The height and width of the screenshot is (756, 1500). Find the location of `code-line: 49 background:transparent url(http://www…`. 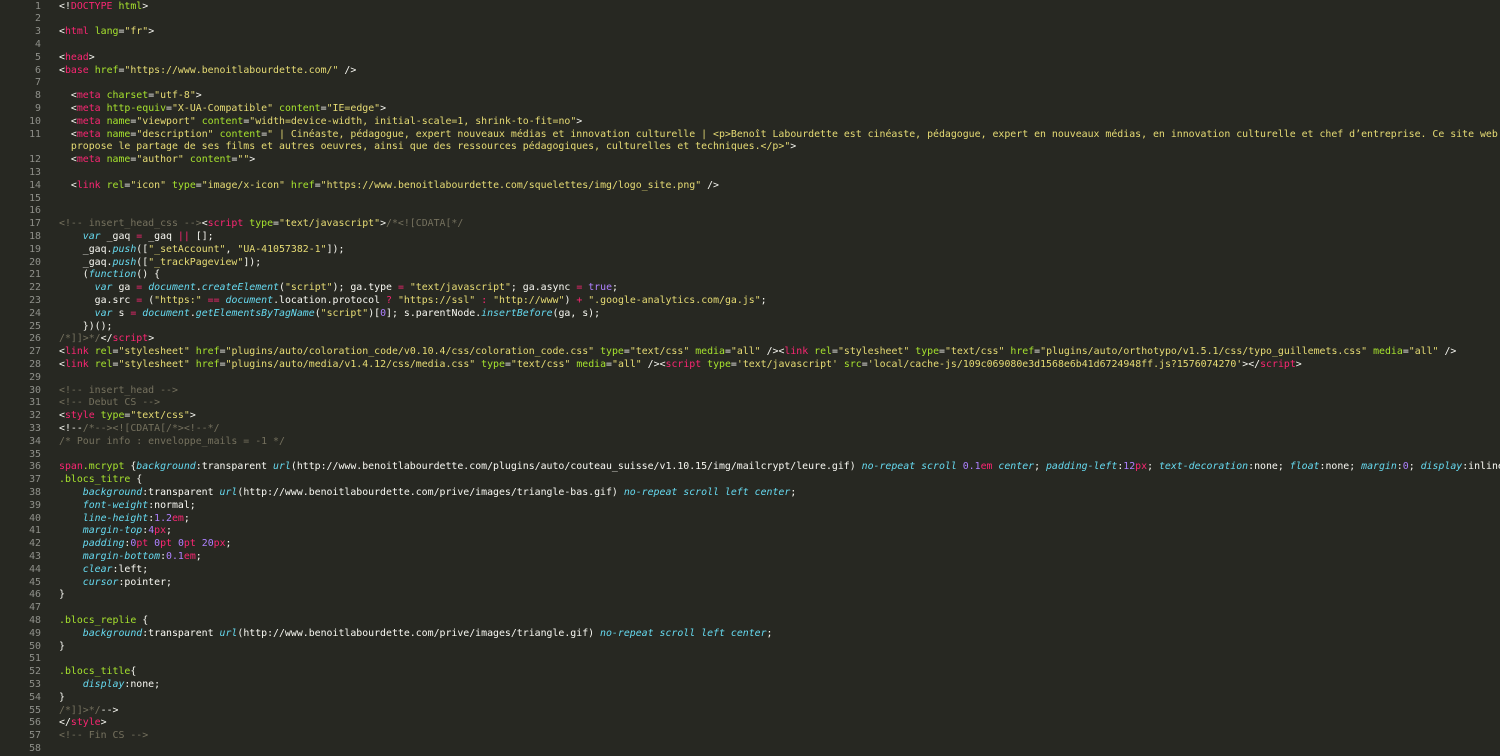

code-line: 49 background:transparent url(http://www… is located at coordinates (750, 634).